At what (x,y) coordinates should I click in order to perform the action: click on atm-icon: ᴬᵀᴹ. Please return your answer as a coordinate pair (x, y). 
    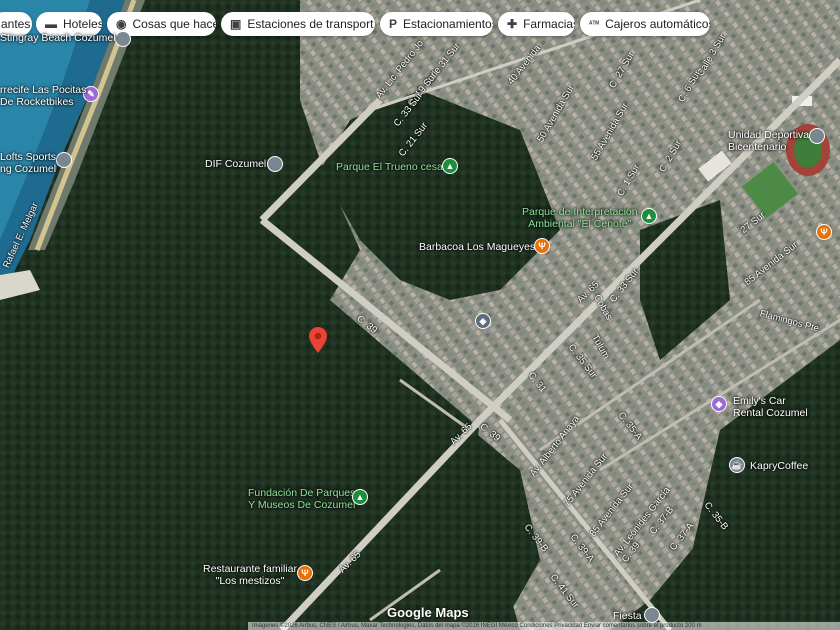
    Looking at the image, I should click on (594, 24).